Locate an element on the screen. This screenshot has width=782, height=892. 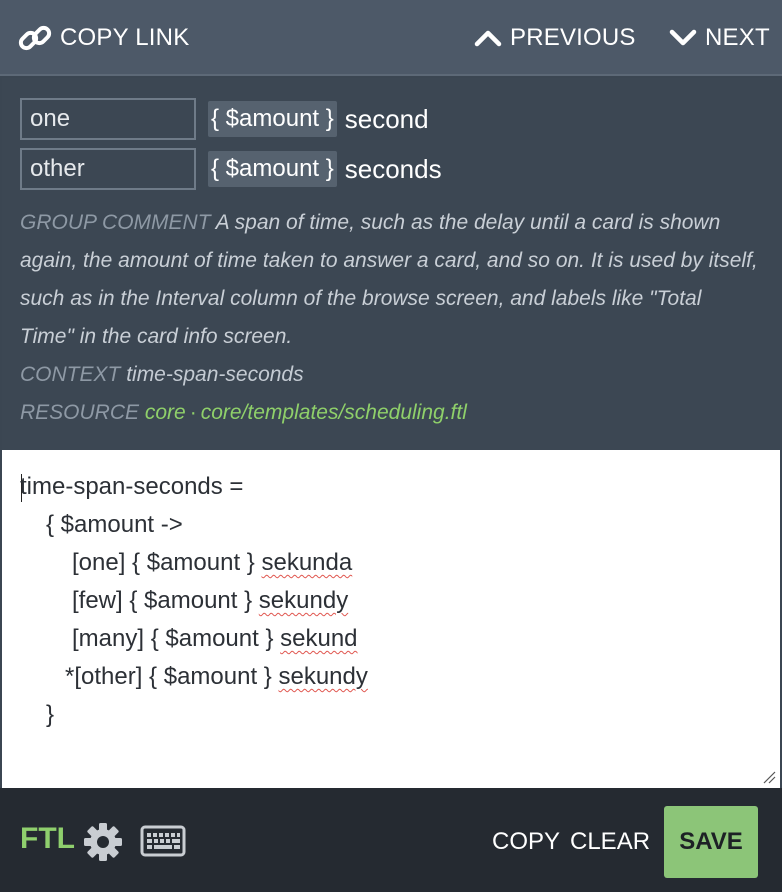
editor-line: [many] { $amount } sekund is located at coordinates (215, 639).